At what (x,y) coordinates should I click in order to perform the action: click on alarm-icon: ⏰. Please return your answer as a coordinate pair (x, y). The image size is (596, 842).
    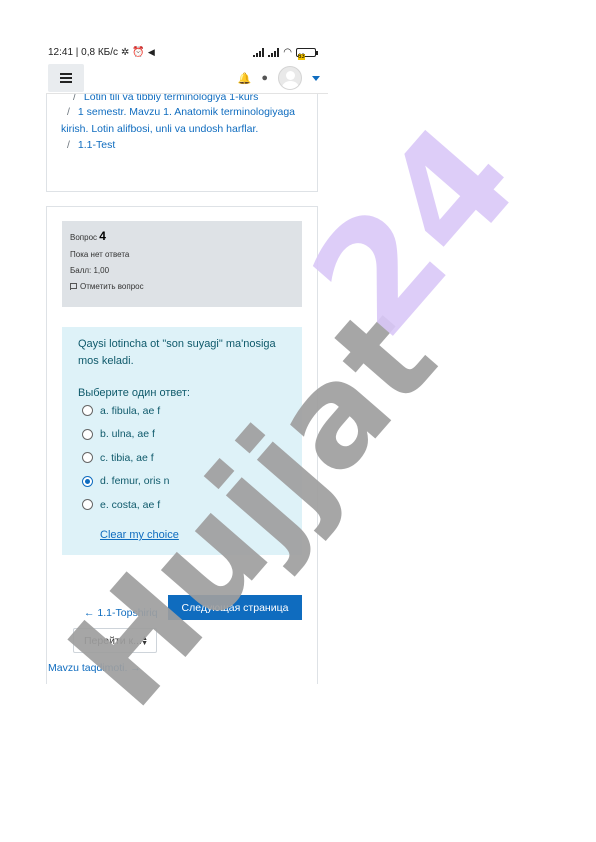
    Looking at the image, I should click on (138, 52).